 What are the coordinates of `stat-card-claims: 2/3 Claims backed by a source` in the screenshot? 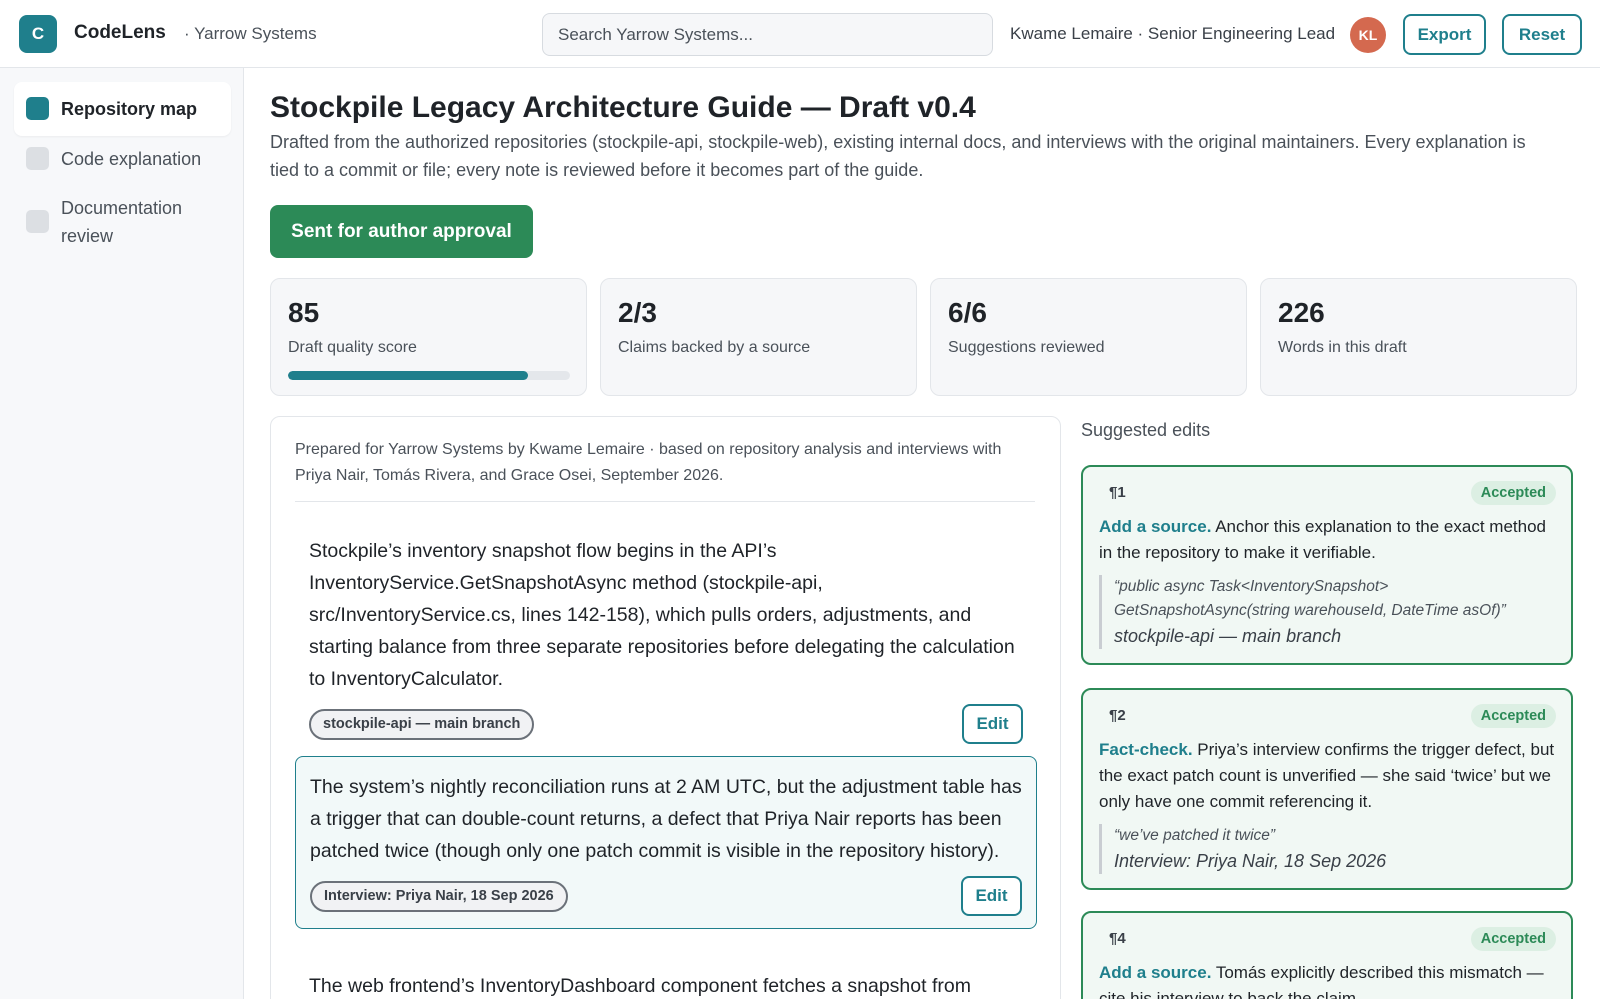 It's located at (758, 337).